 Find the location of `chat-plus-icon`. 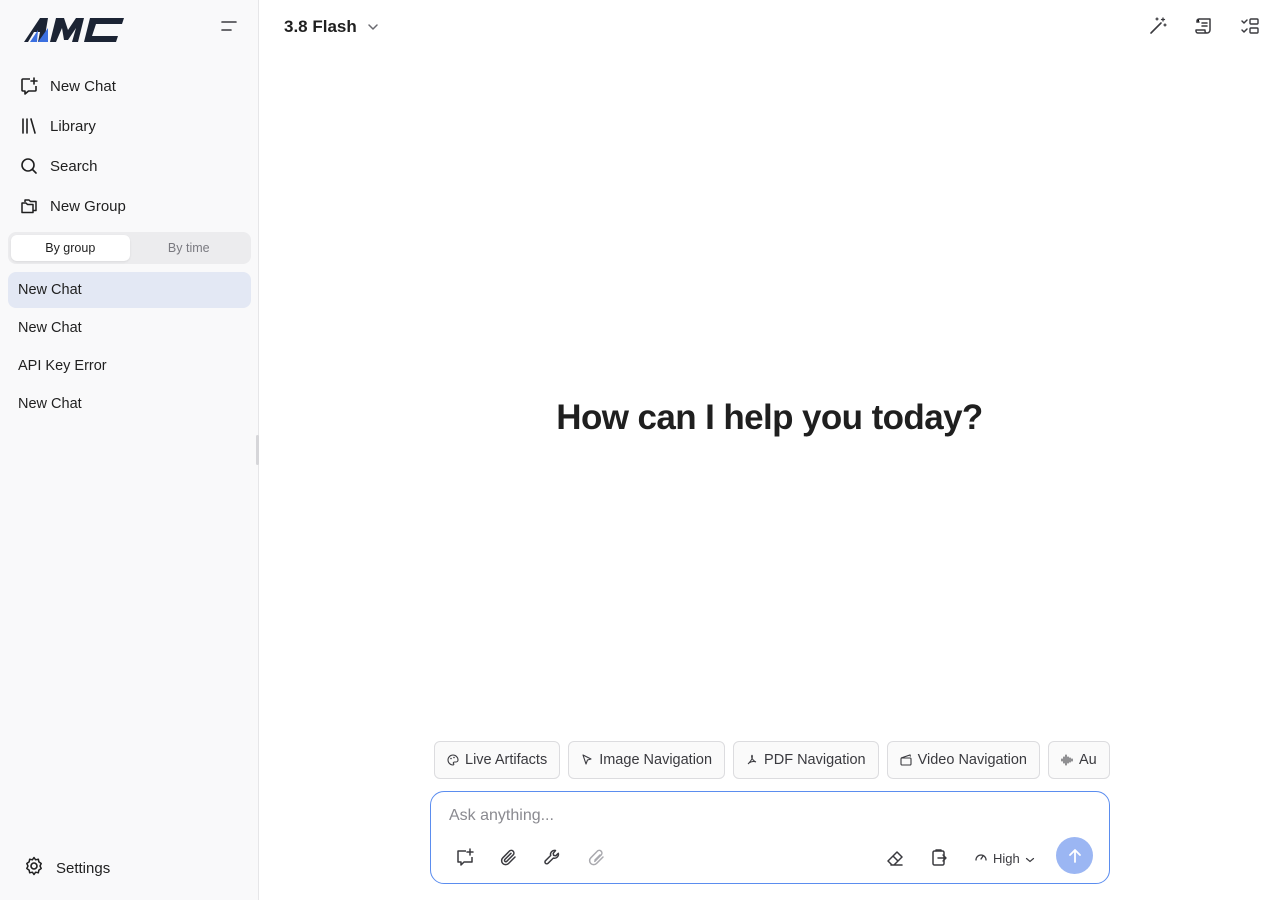

chat-plus-icon is located at coordinates (465, 857).